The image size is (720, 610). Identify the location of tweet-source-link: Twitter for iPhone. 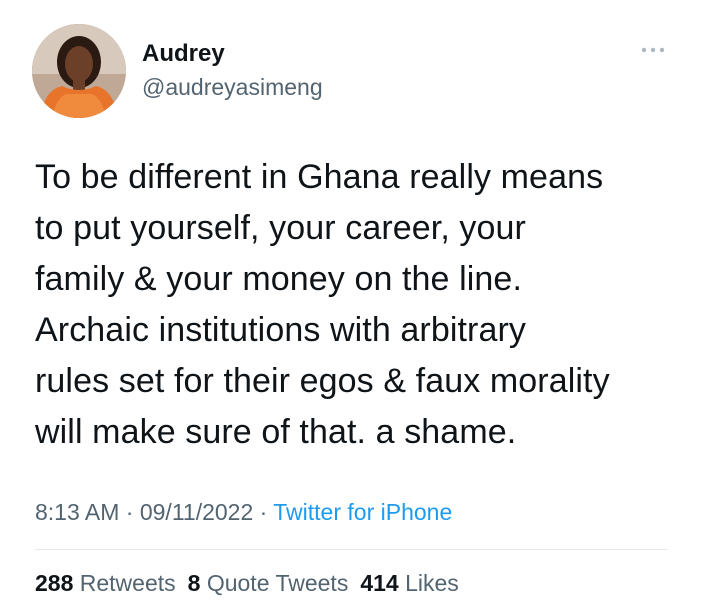
(362, 512).